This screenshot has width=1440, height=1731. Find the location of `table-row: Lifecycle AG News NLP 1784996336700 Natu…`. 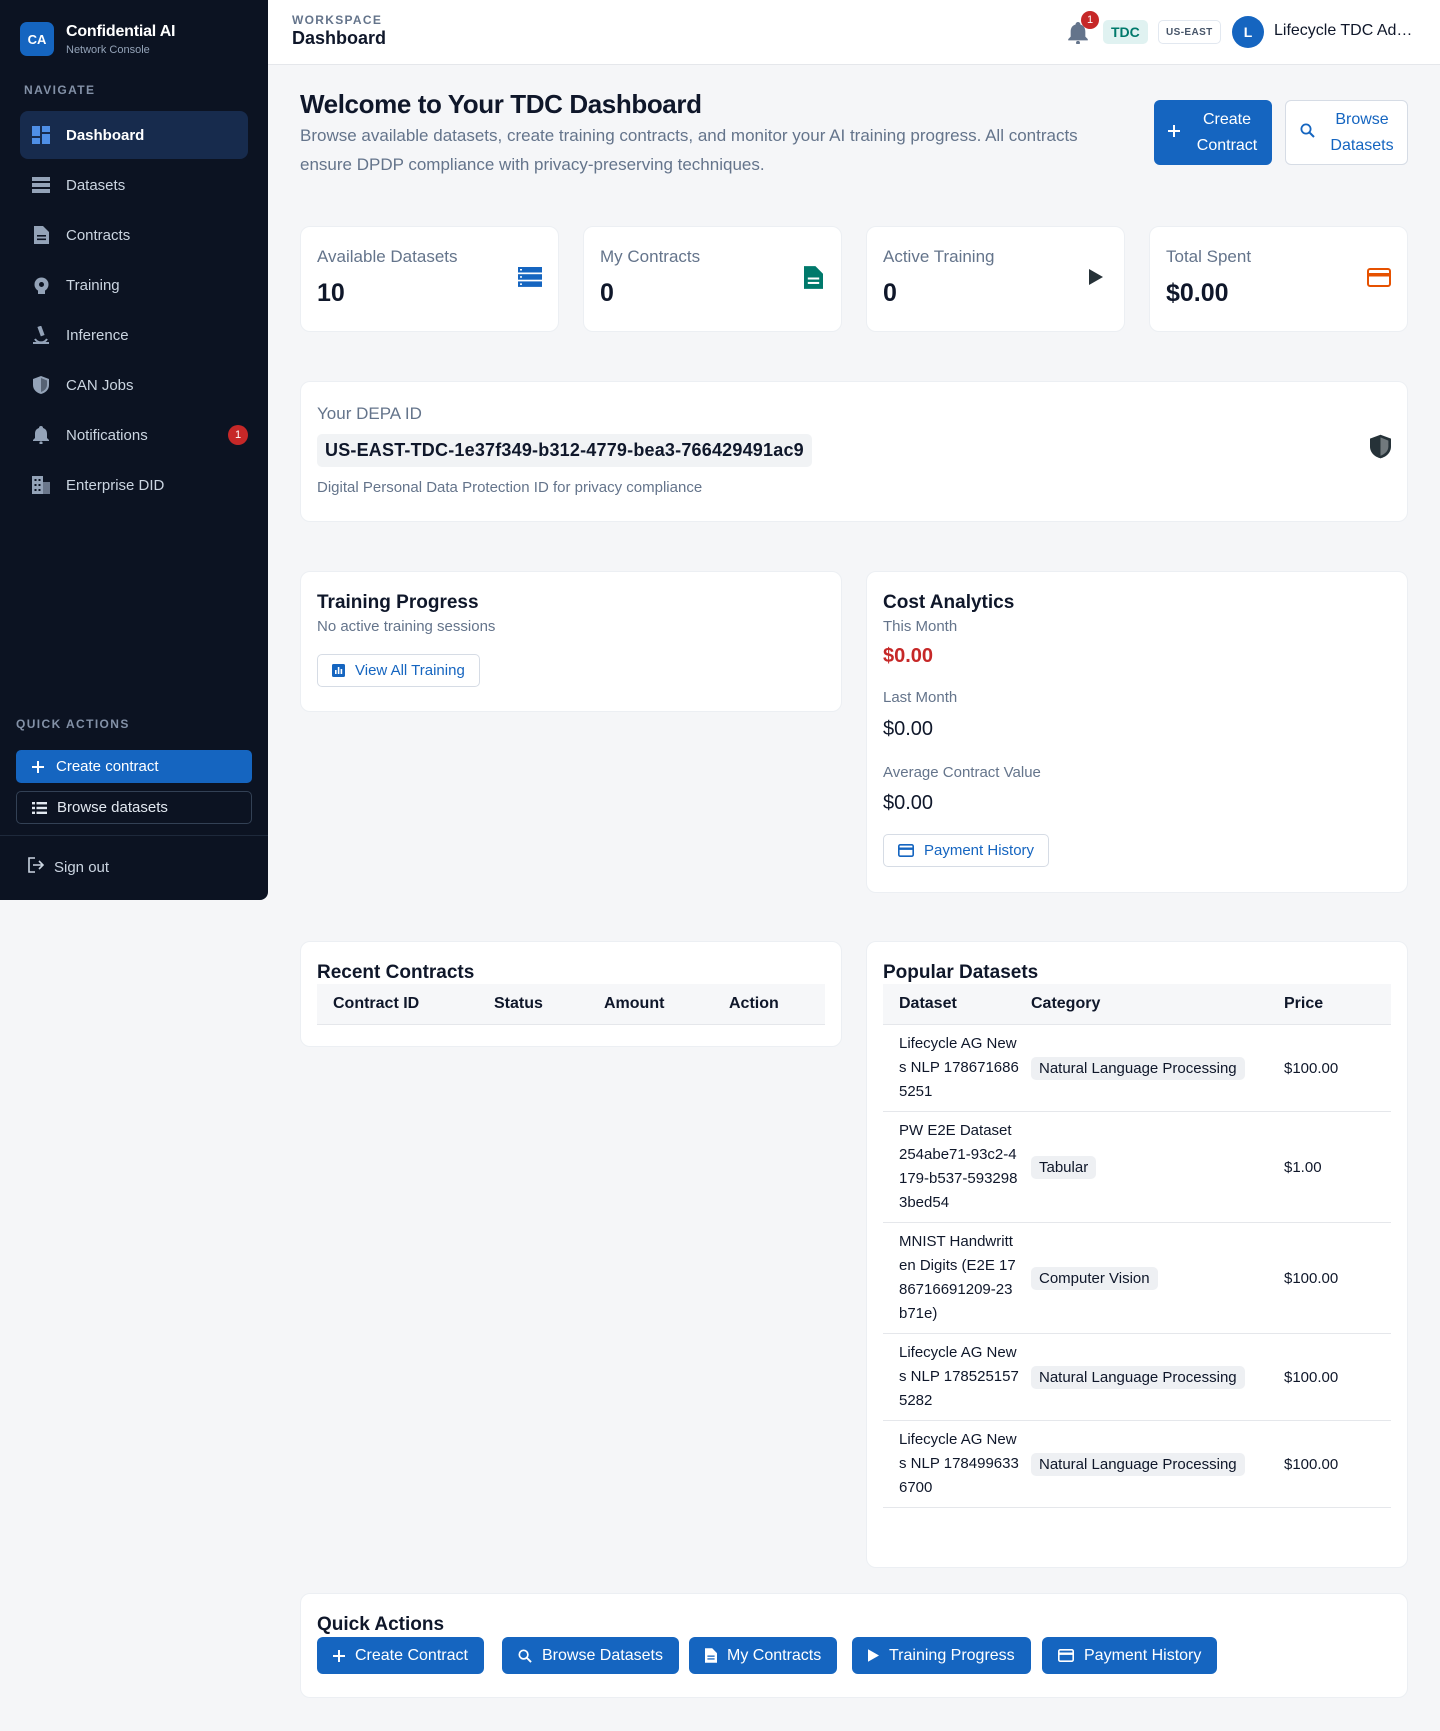

table-row: Lifecycle AG News NLP 1784996336700 Natu… is located at coordinates (1137, 1464).